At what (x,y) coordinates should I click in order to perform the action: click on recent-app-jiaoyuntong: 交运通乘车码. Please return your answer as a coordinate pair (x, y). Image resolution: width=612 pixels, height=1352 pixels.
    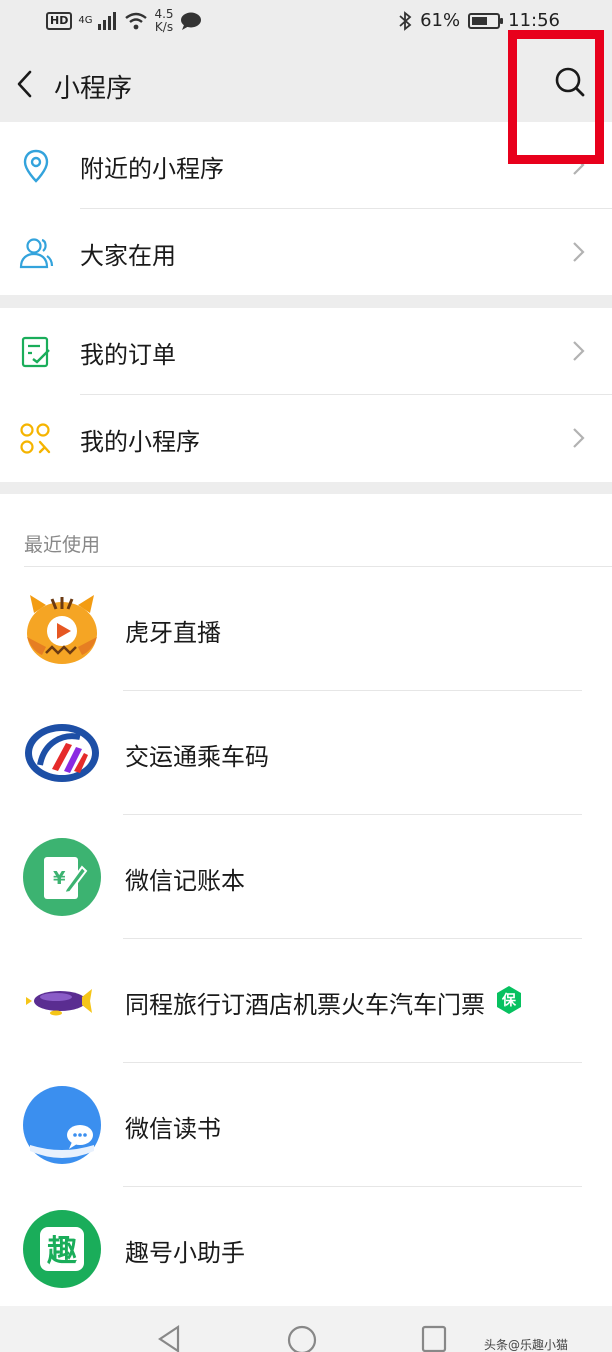
    Looking at the image, I should click on (306, 753).